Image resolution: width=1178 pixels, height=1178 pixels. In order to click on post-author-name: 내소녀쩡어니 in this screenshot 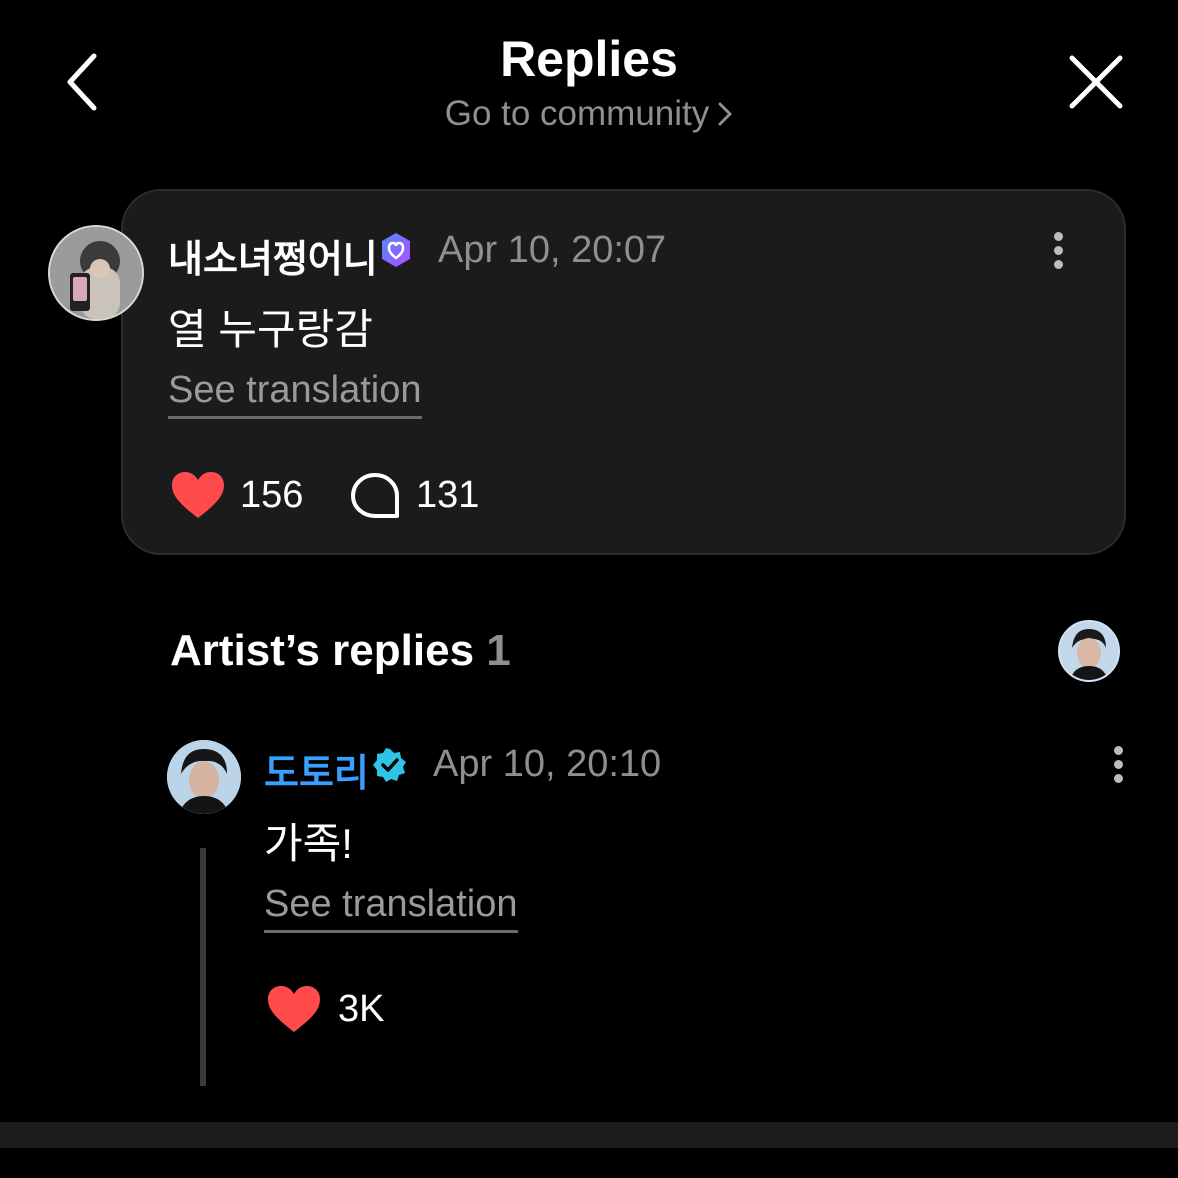, I will do `click(273, 255)`.